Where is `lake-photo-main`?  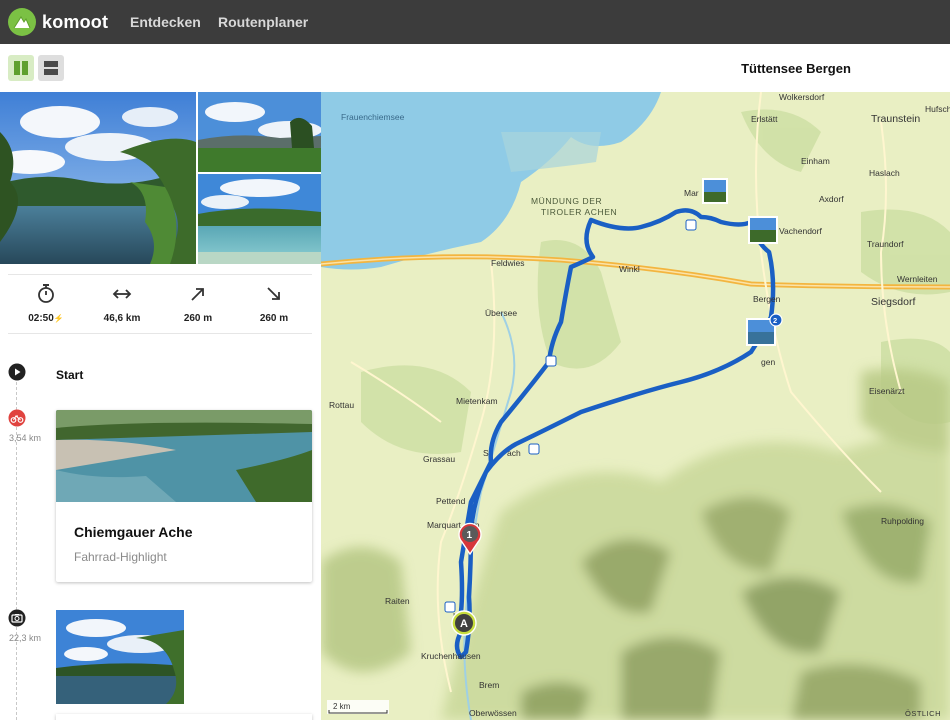
lake-photo-main is located at coordinates (98, 178).